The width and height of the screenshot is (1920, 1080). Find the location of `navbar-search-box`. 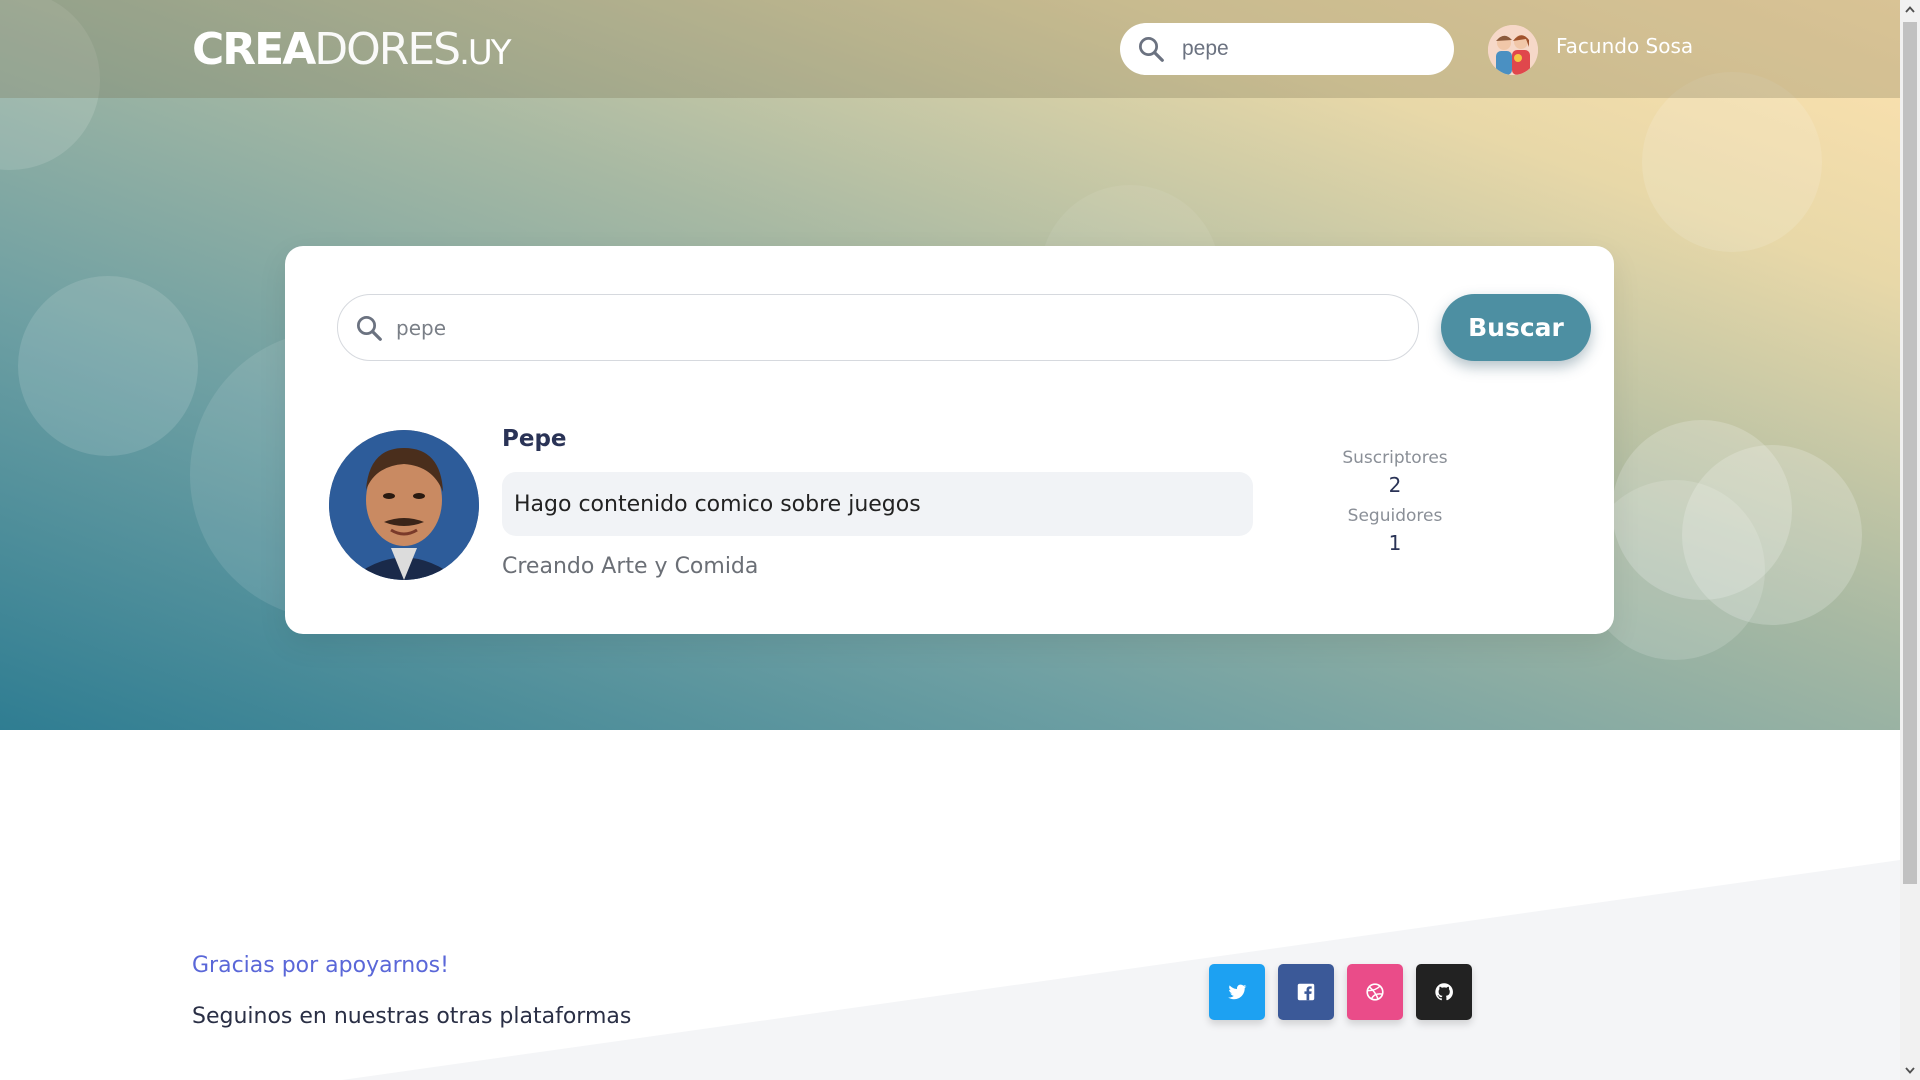

navbar-search-box is located at coordinates (1287, 49).